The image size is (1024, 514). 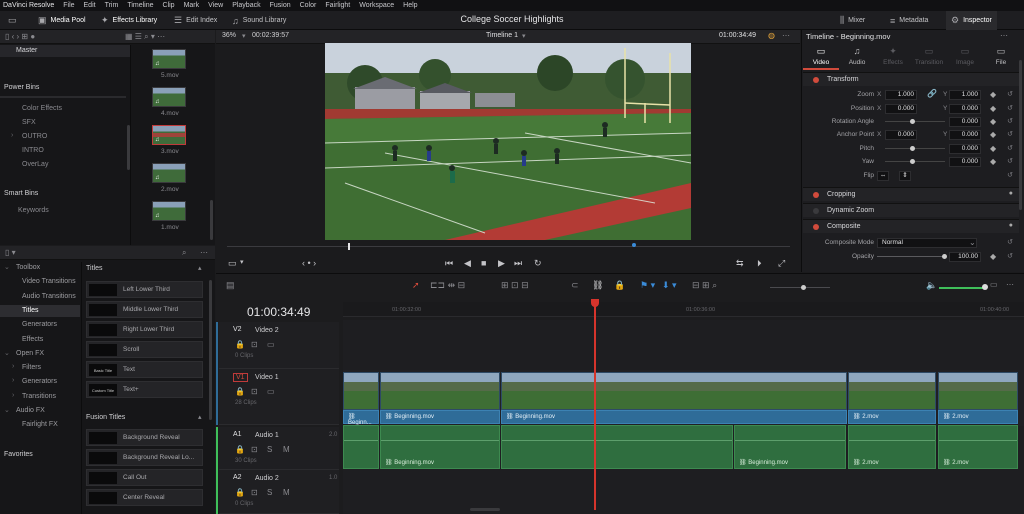 What do you see at coordinates (965, 57) in the screenshot?
I see `tab-image: ▭ Image` at bounding box center [965, 57].